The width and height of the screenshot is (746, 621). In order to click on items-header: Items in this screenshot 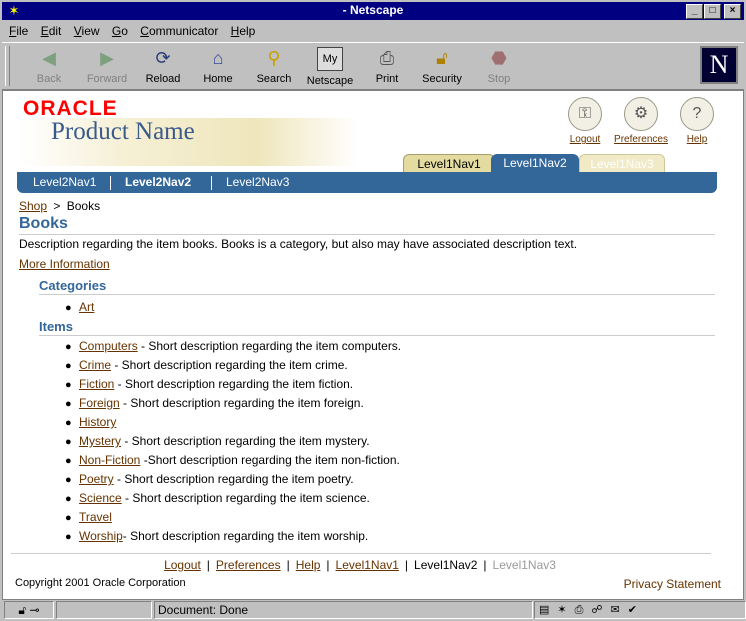, I will do `click(377, 327)`.